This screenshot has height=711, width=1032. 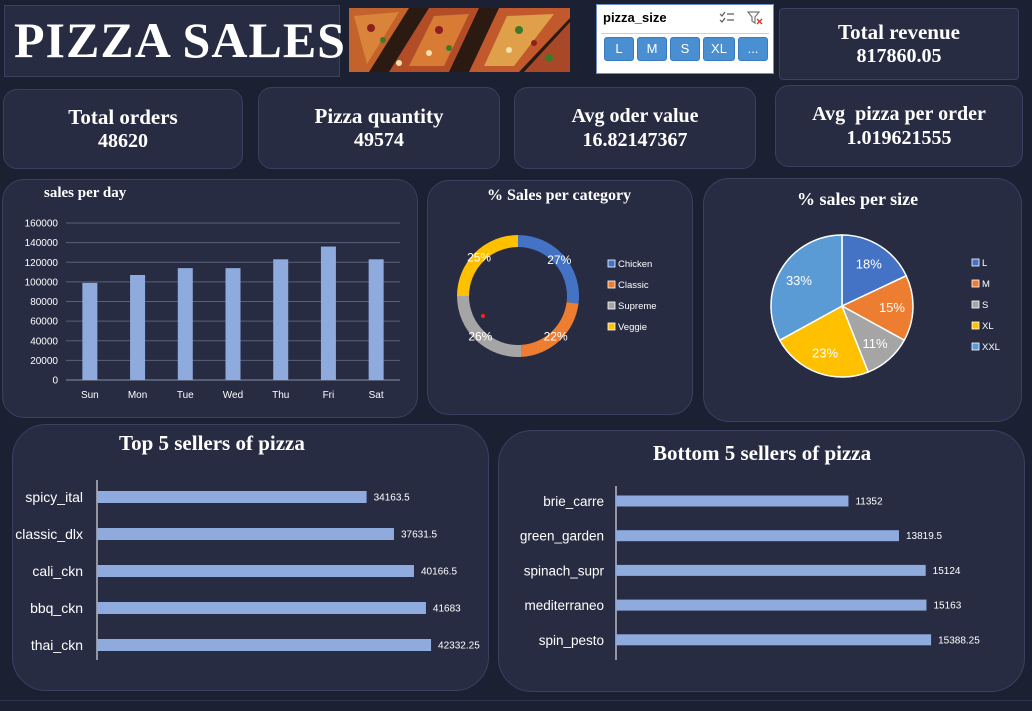 I want to click on sales-per-size-title: % sales per size, so click(x=858, y=199).